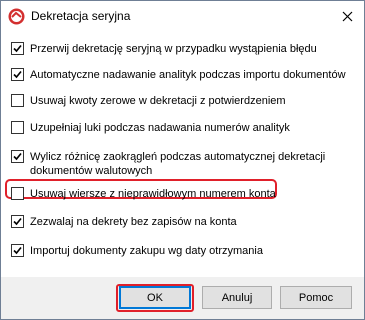  What do you see at coordinates (155, 298) in the screenshot?
I see `ok-highlight-box` at bounding box center [155, 298].